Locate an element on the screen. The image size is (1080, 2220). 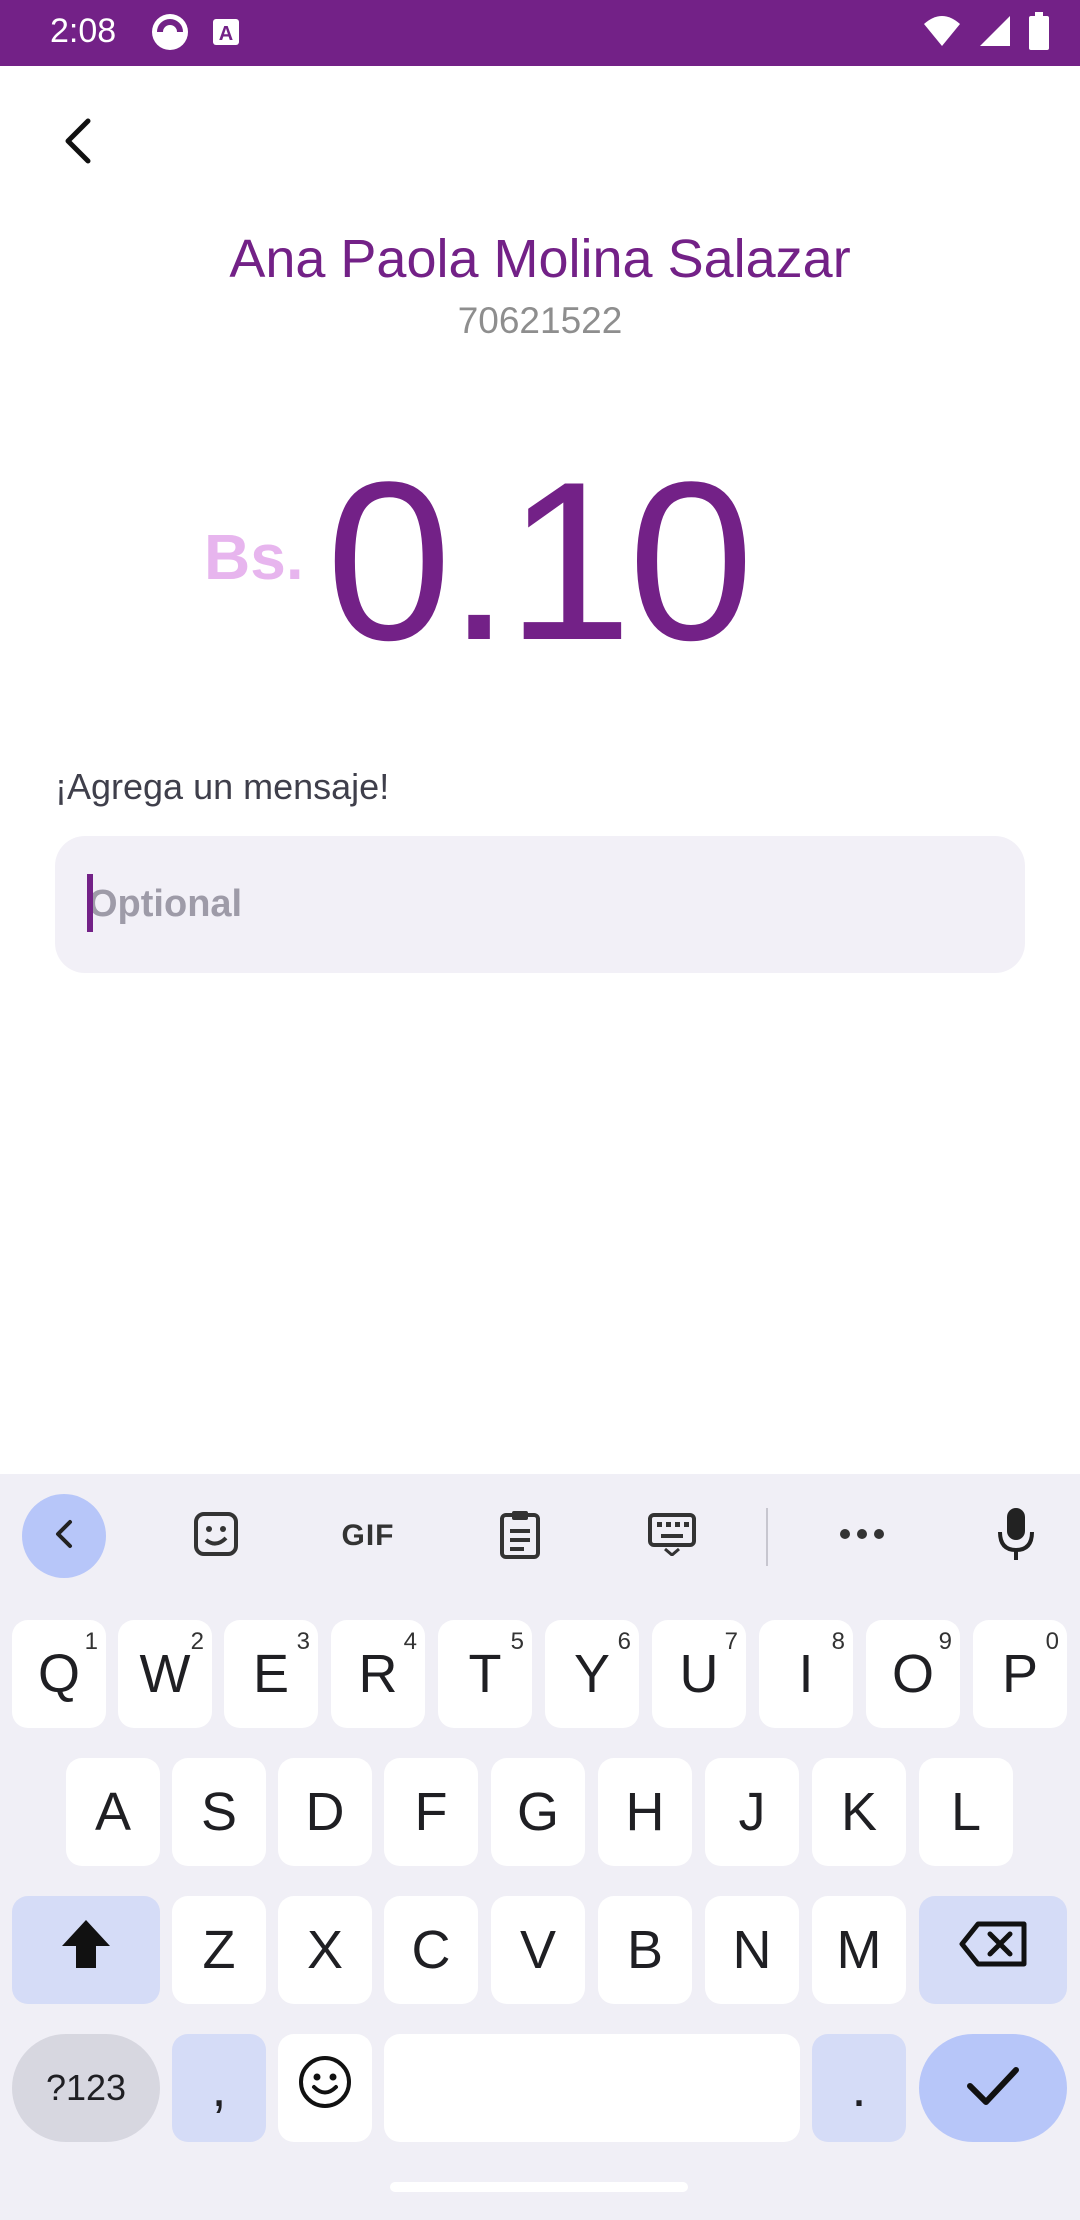
sticker-button is located at coordinates (216, 1536).